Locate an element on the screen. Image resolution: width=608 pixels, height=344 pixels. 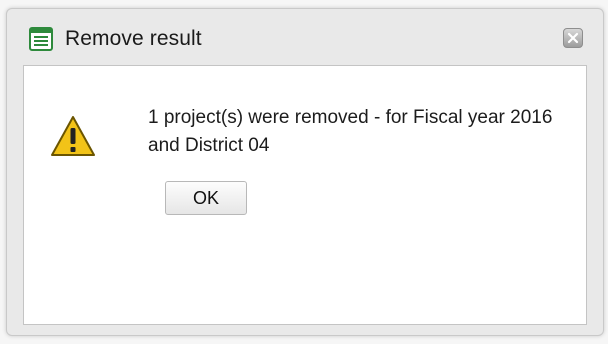
ok-button: OK is located at coordinates (206, 198).